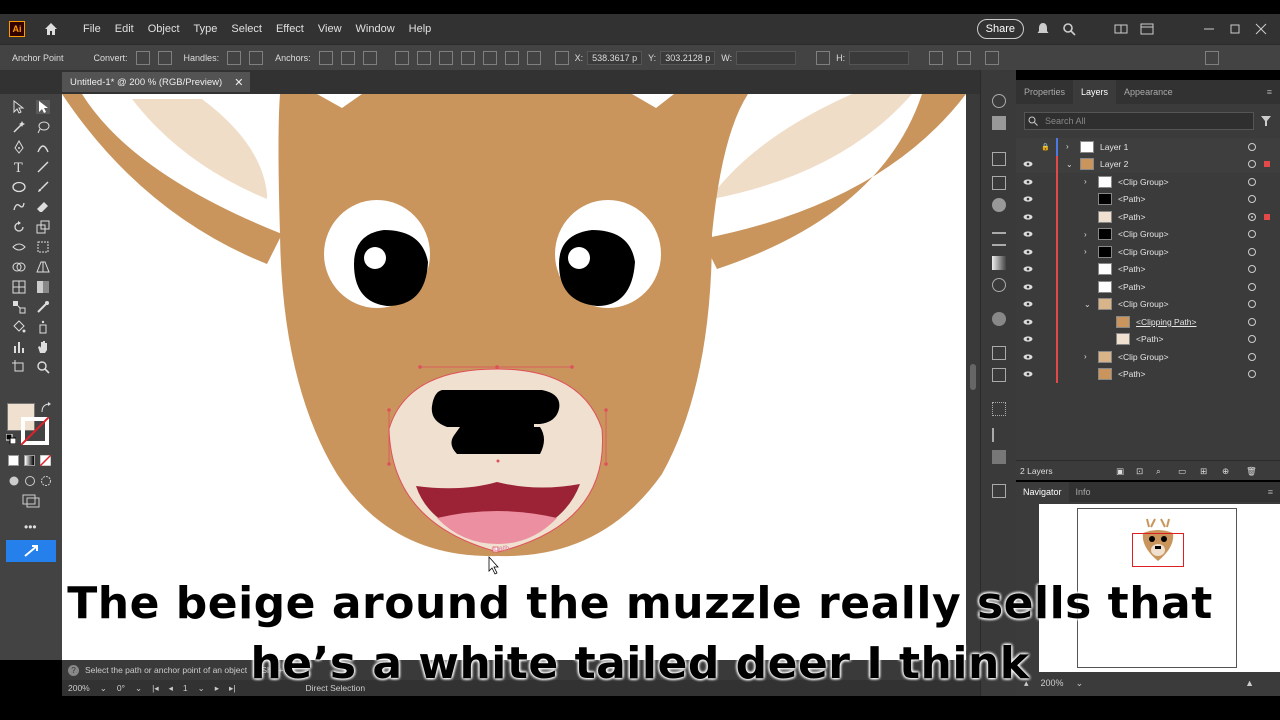  What do you see at coordinates (51, 29) in the screenshot?
I see `home-icon` at bounding box center [51, 29].